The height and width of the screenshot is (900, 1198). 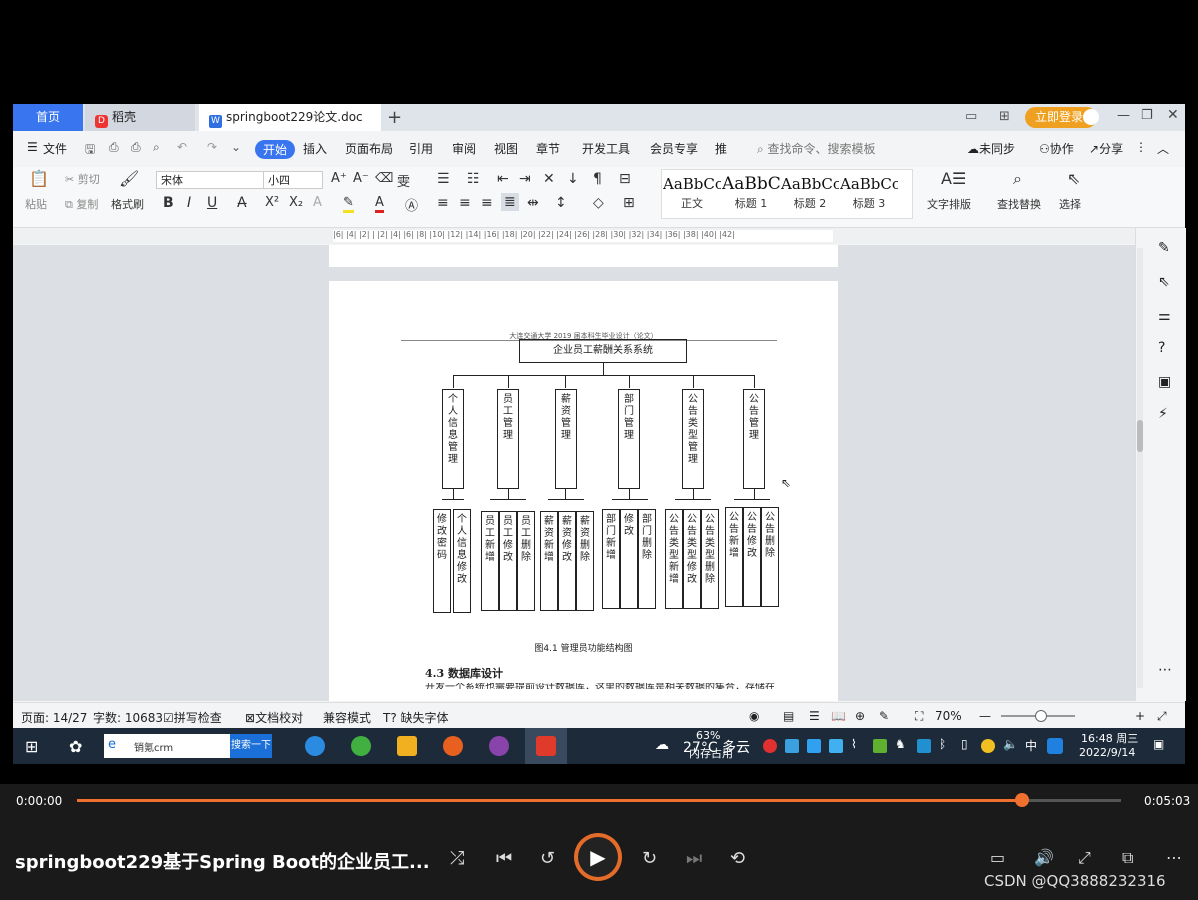 I want to click on menu-layout: 页面布局, so click(x=369, y=148).